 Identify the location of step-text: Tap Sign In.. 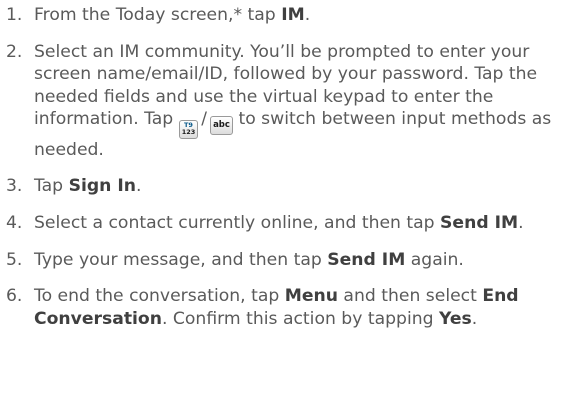
(88, 186).